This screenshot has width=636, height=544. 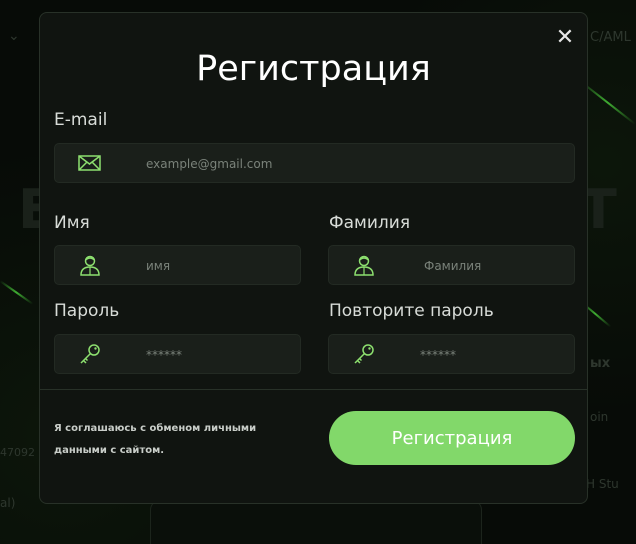 What do you see at coordinates (81, 120) in the screenshot?
I see `email-label: E-mail` at bounding box center [81, 120].